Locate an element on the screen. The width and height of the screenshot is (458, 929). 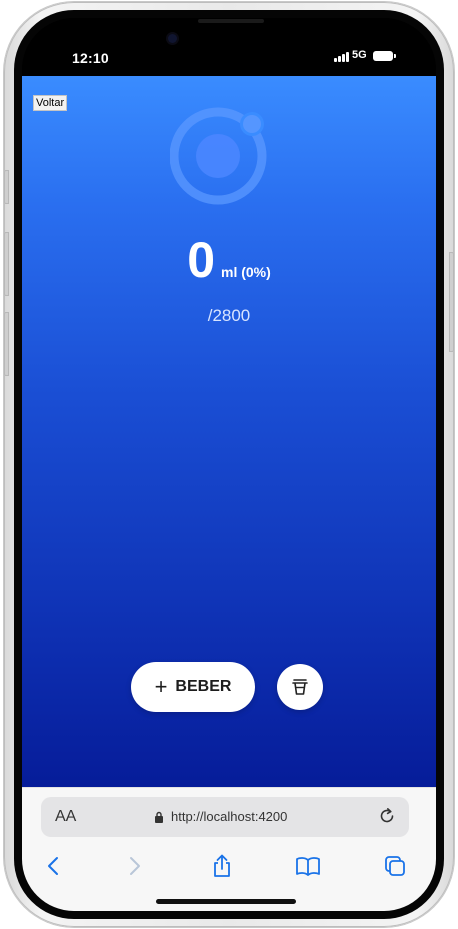
browser-toolbar is located at coordinates (229, 866).